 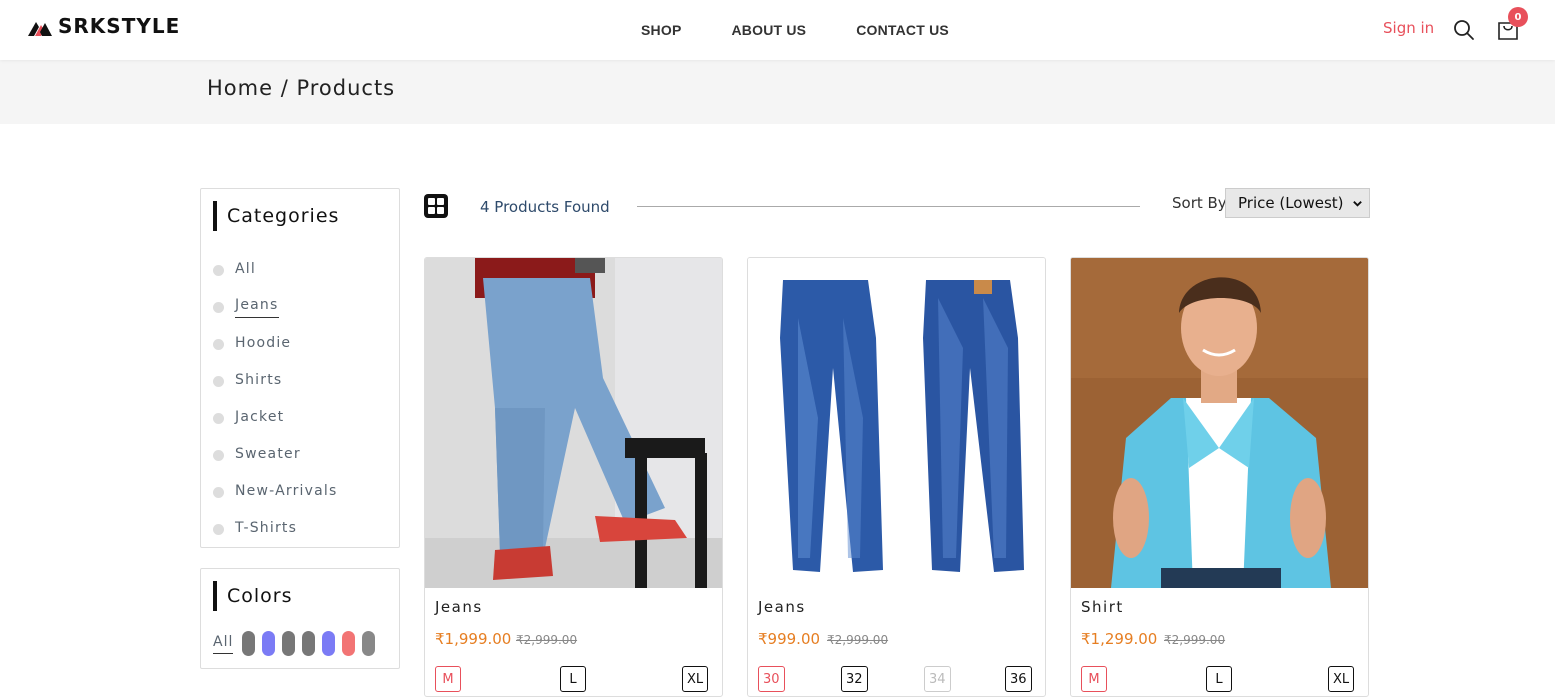 I want to click on brand-logo: SRKSTYLE, so click(x=104, y=26).